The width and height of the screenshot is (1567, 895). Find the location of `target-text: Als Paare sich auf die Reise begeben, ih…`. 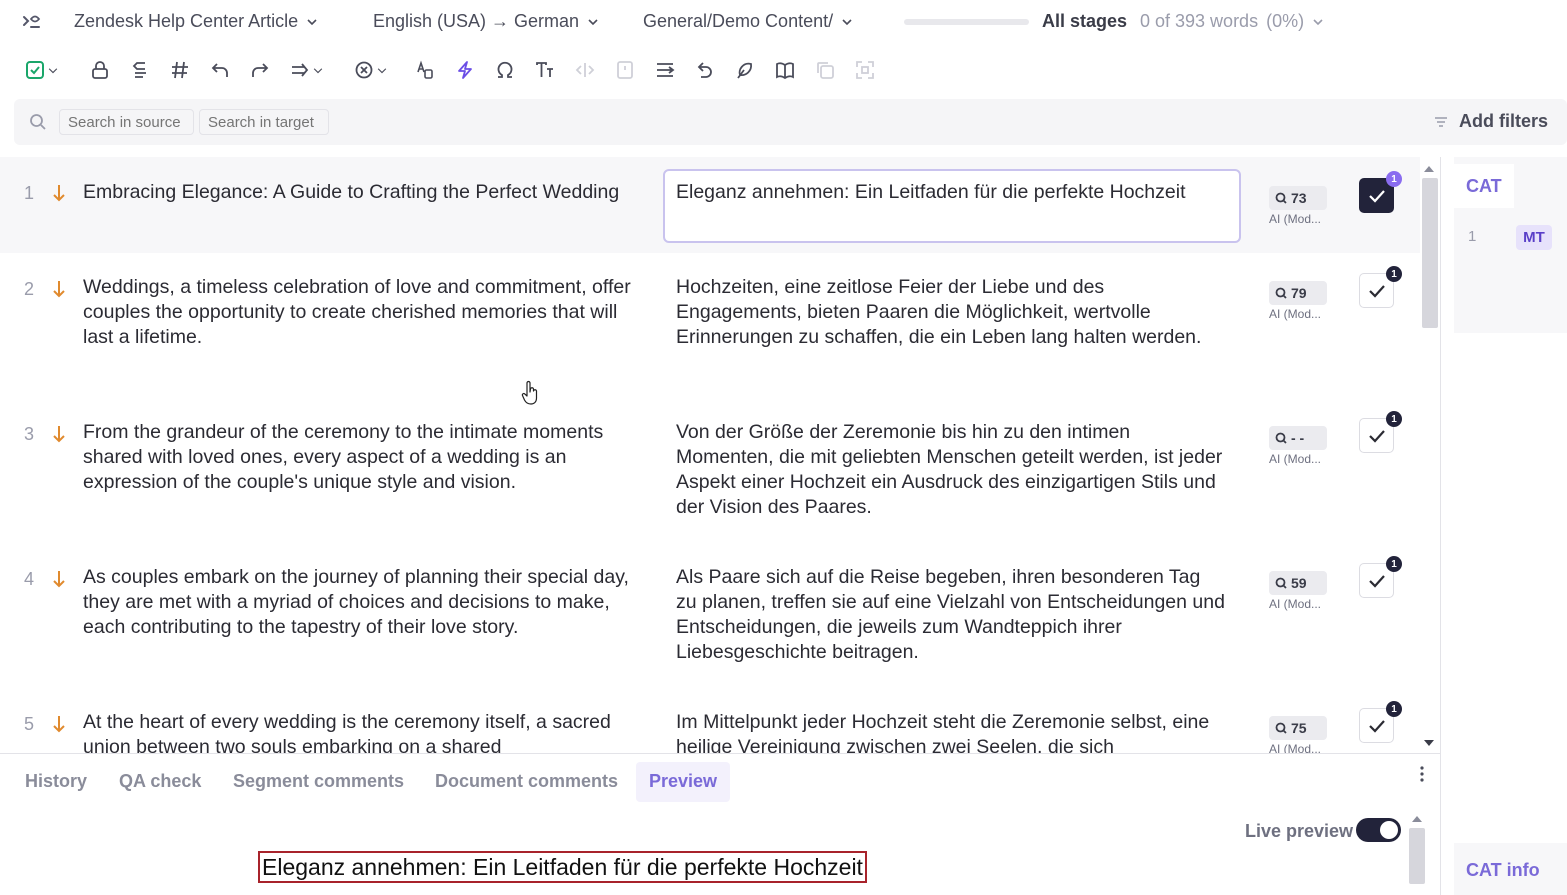

target-text: Als Paare sich auf die Reise begeben, ih… is located at coordinates (951, 615).